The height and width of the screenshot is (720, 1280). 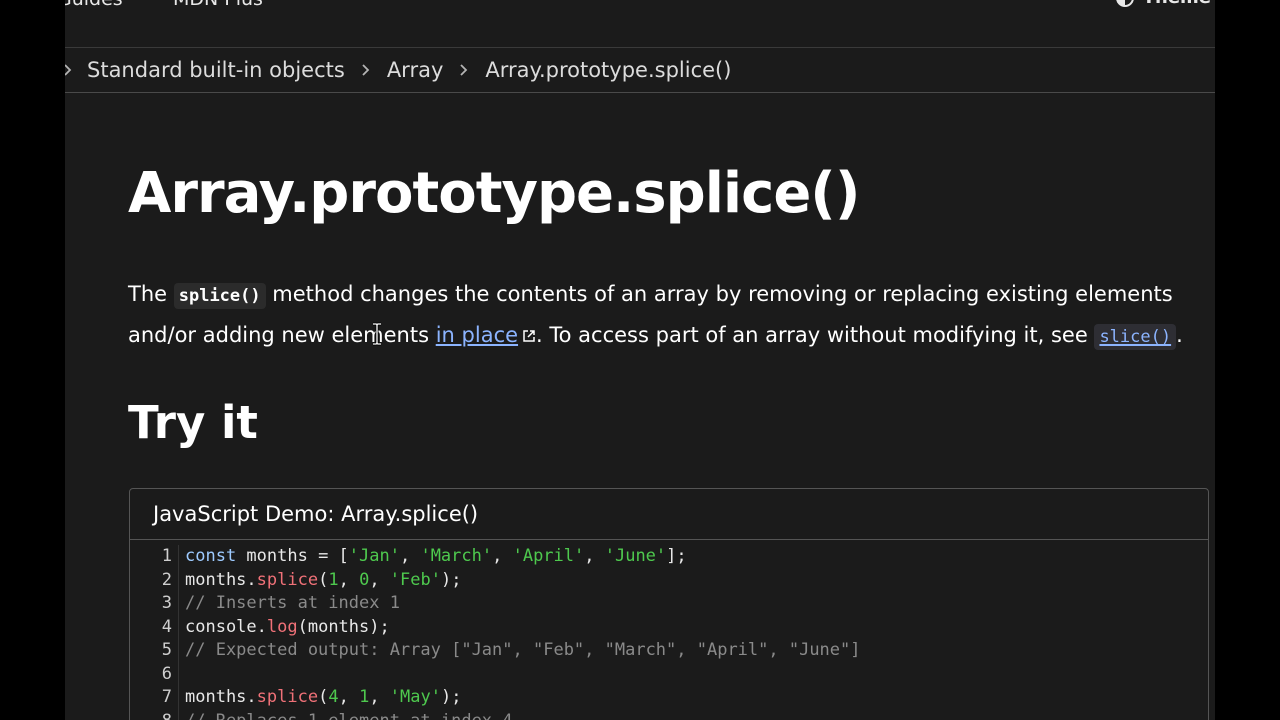 What do you see at coordinates (166, 556) in the screenshot?
I see `line-number: 1` at bounding box center [166, 556].